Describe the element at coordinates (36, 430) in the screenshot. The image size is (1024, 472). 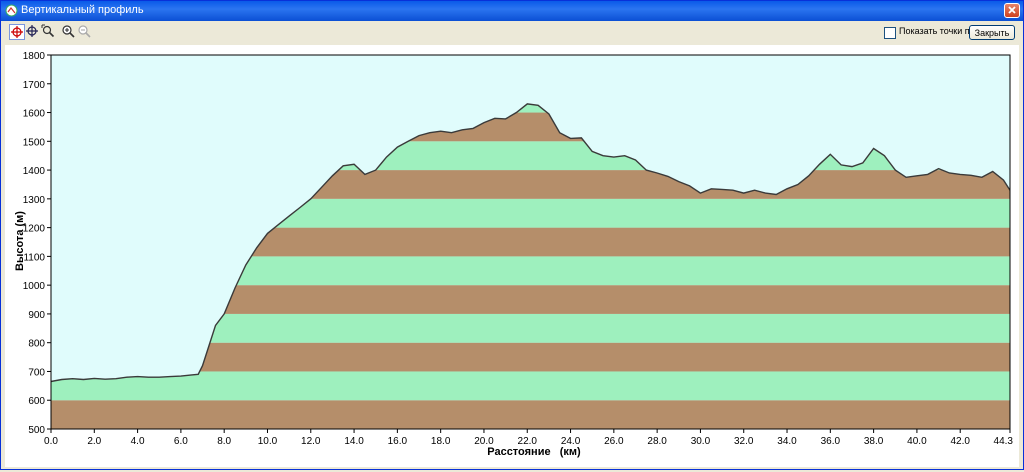
I see `y-tick-label: 500` at that location.